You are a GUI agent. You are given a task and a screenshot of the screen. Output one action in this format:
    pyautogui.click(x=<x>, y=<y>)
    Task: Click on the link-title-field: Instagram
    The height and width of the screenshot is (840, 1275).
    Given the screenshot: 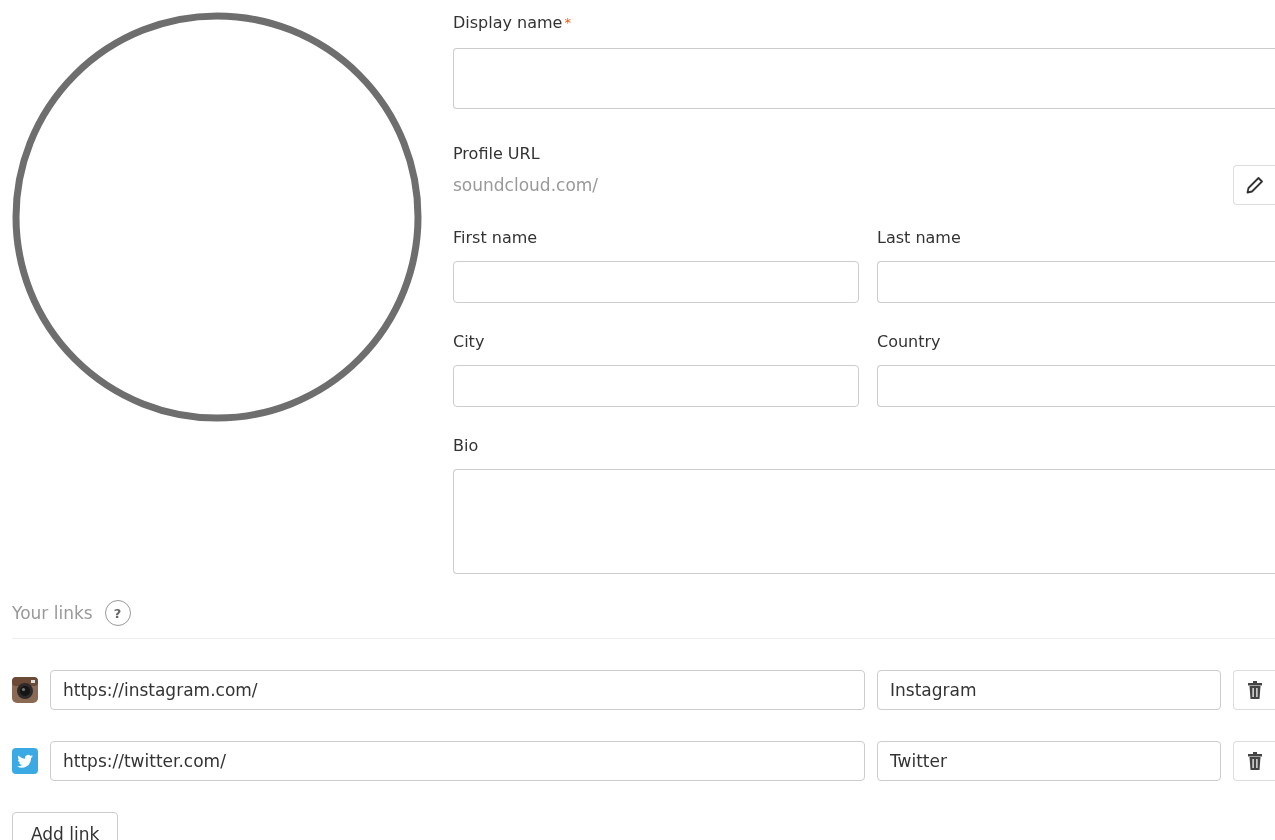 What is the action you would take?
    pyautogui.click(x=1049, y=690)
    